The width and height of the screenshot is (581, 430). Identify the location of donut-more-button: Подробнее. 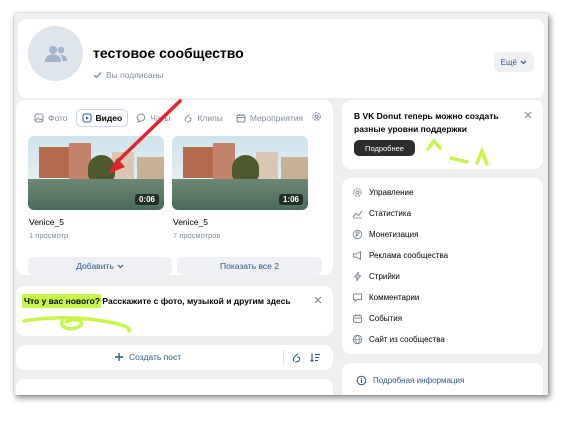
(384, 148).